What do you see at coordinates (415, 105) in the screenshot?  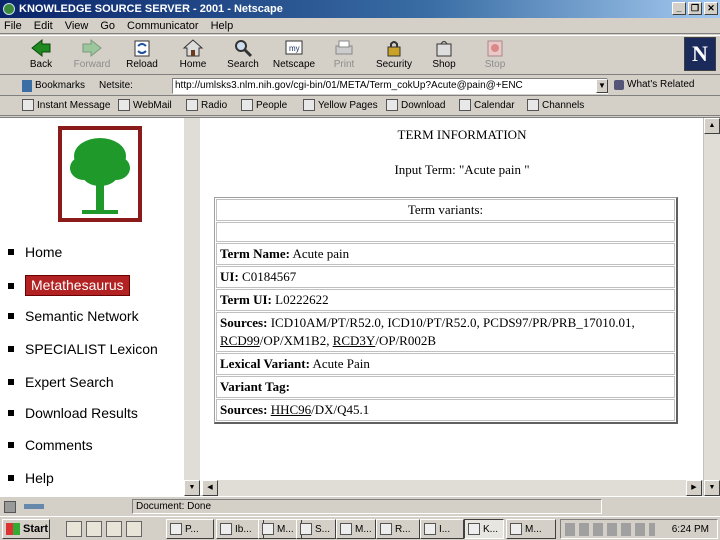 I see `download-link: Download` at bounding box center [415, 105].